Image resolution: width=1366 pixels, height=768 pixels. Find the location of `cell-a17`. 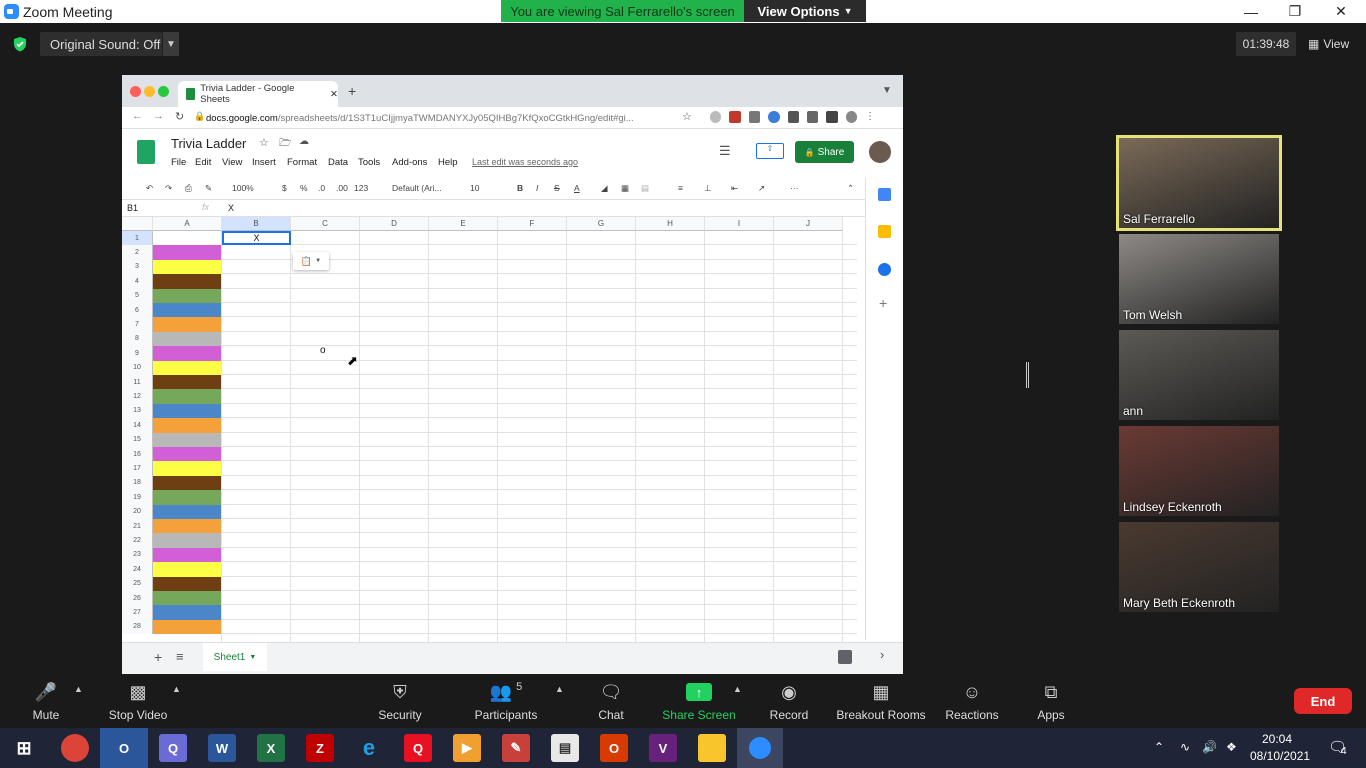

cell-a17 is located at coordinates (187, 468).